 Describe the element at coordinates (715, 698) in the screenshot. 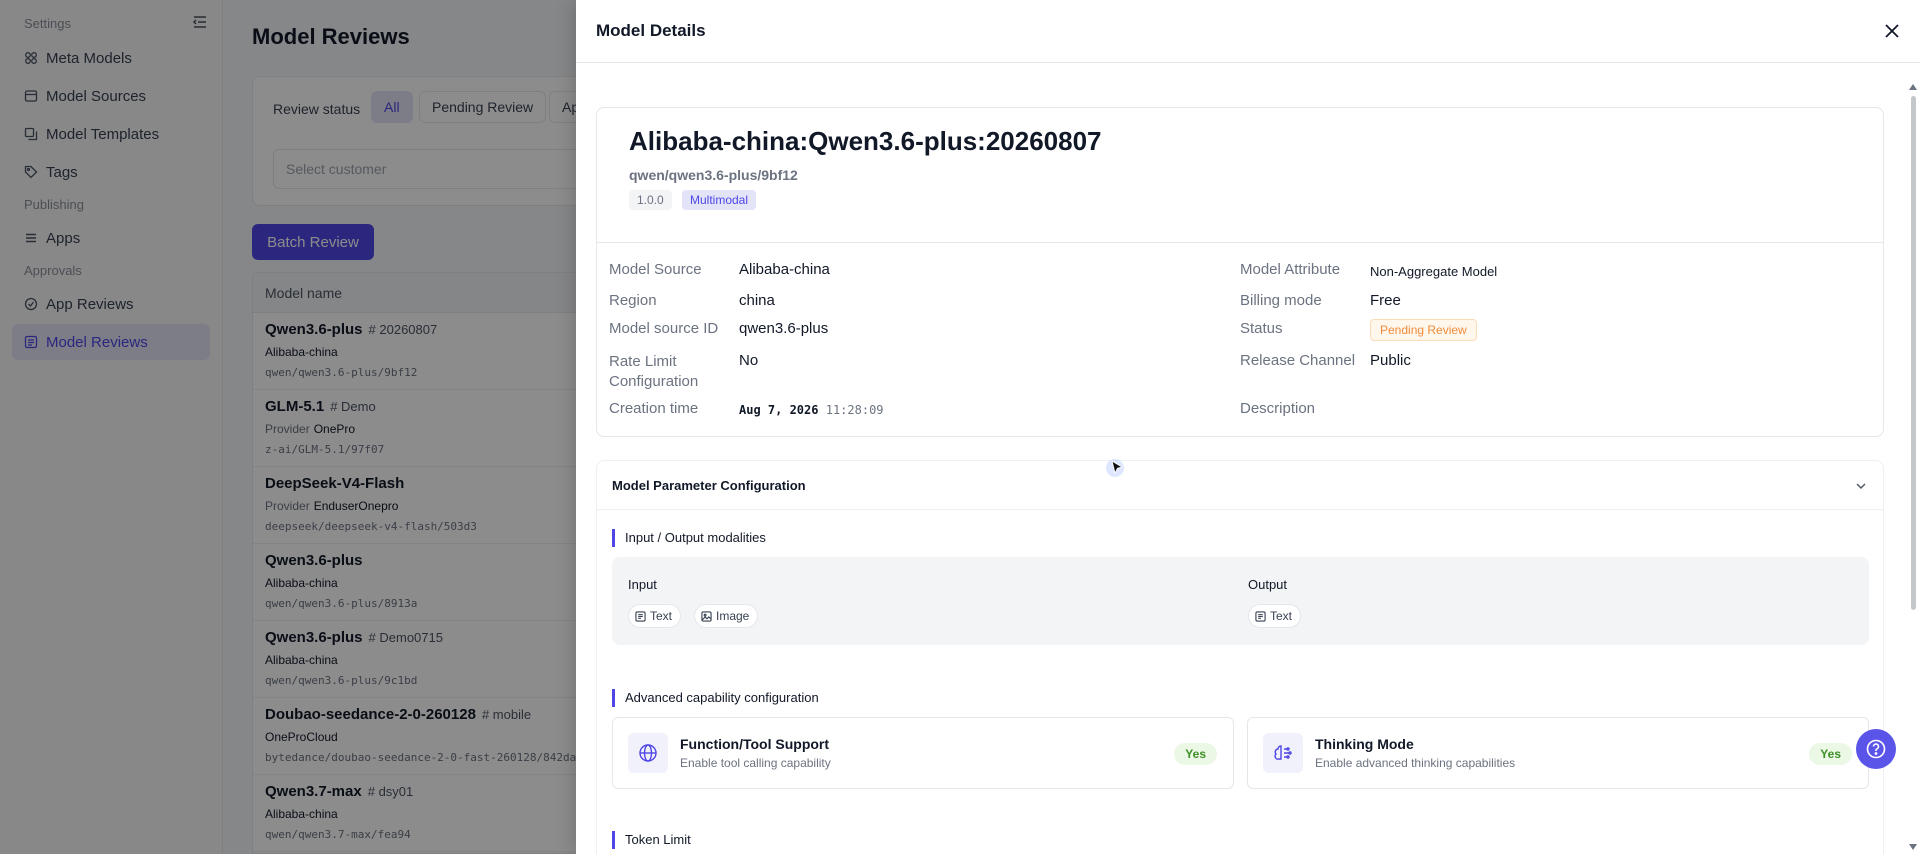

I see `advanced-section-title: Advanced capability configuration` at that location.